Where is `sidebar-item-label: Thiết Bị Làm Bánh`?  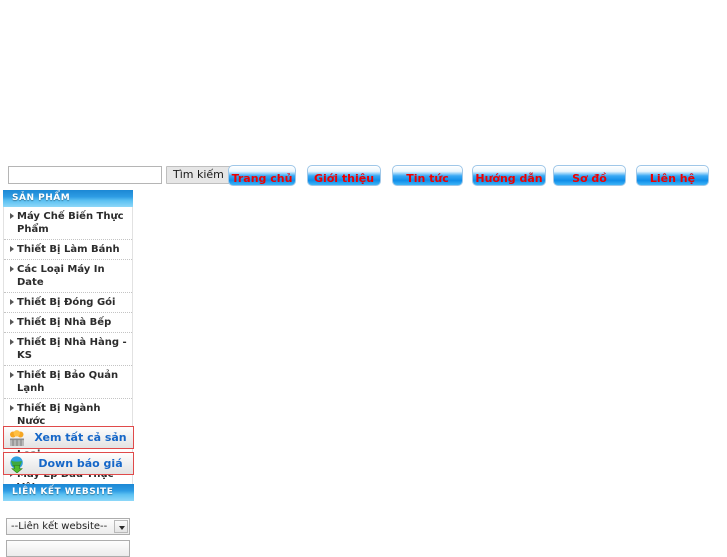 sidebar-item-label: Thiết Bị Làm Bánh is located at coordinates (68, 249).